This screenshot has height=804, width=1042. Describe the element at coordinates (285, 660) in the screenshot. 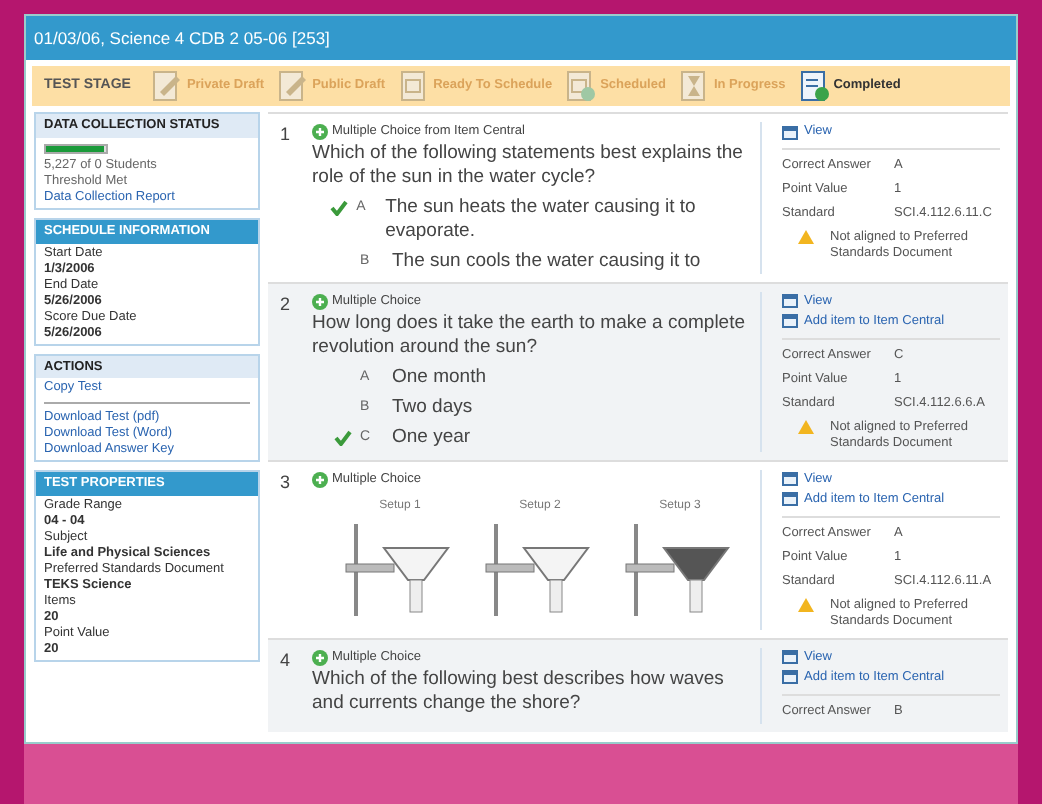

I see `question-number: 4` at that location.